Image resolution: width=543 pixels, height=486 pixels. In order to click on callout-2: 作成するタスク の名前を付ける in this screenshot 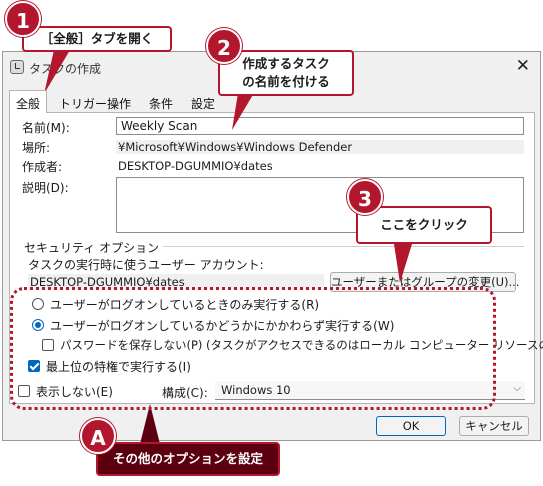, I will do `click(286, 73)`.